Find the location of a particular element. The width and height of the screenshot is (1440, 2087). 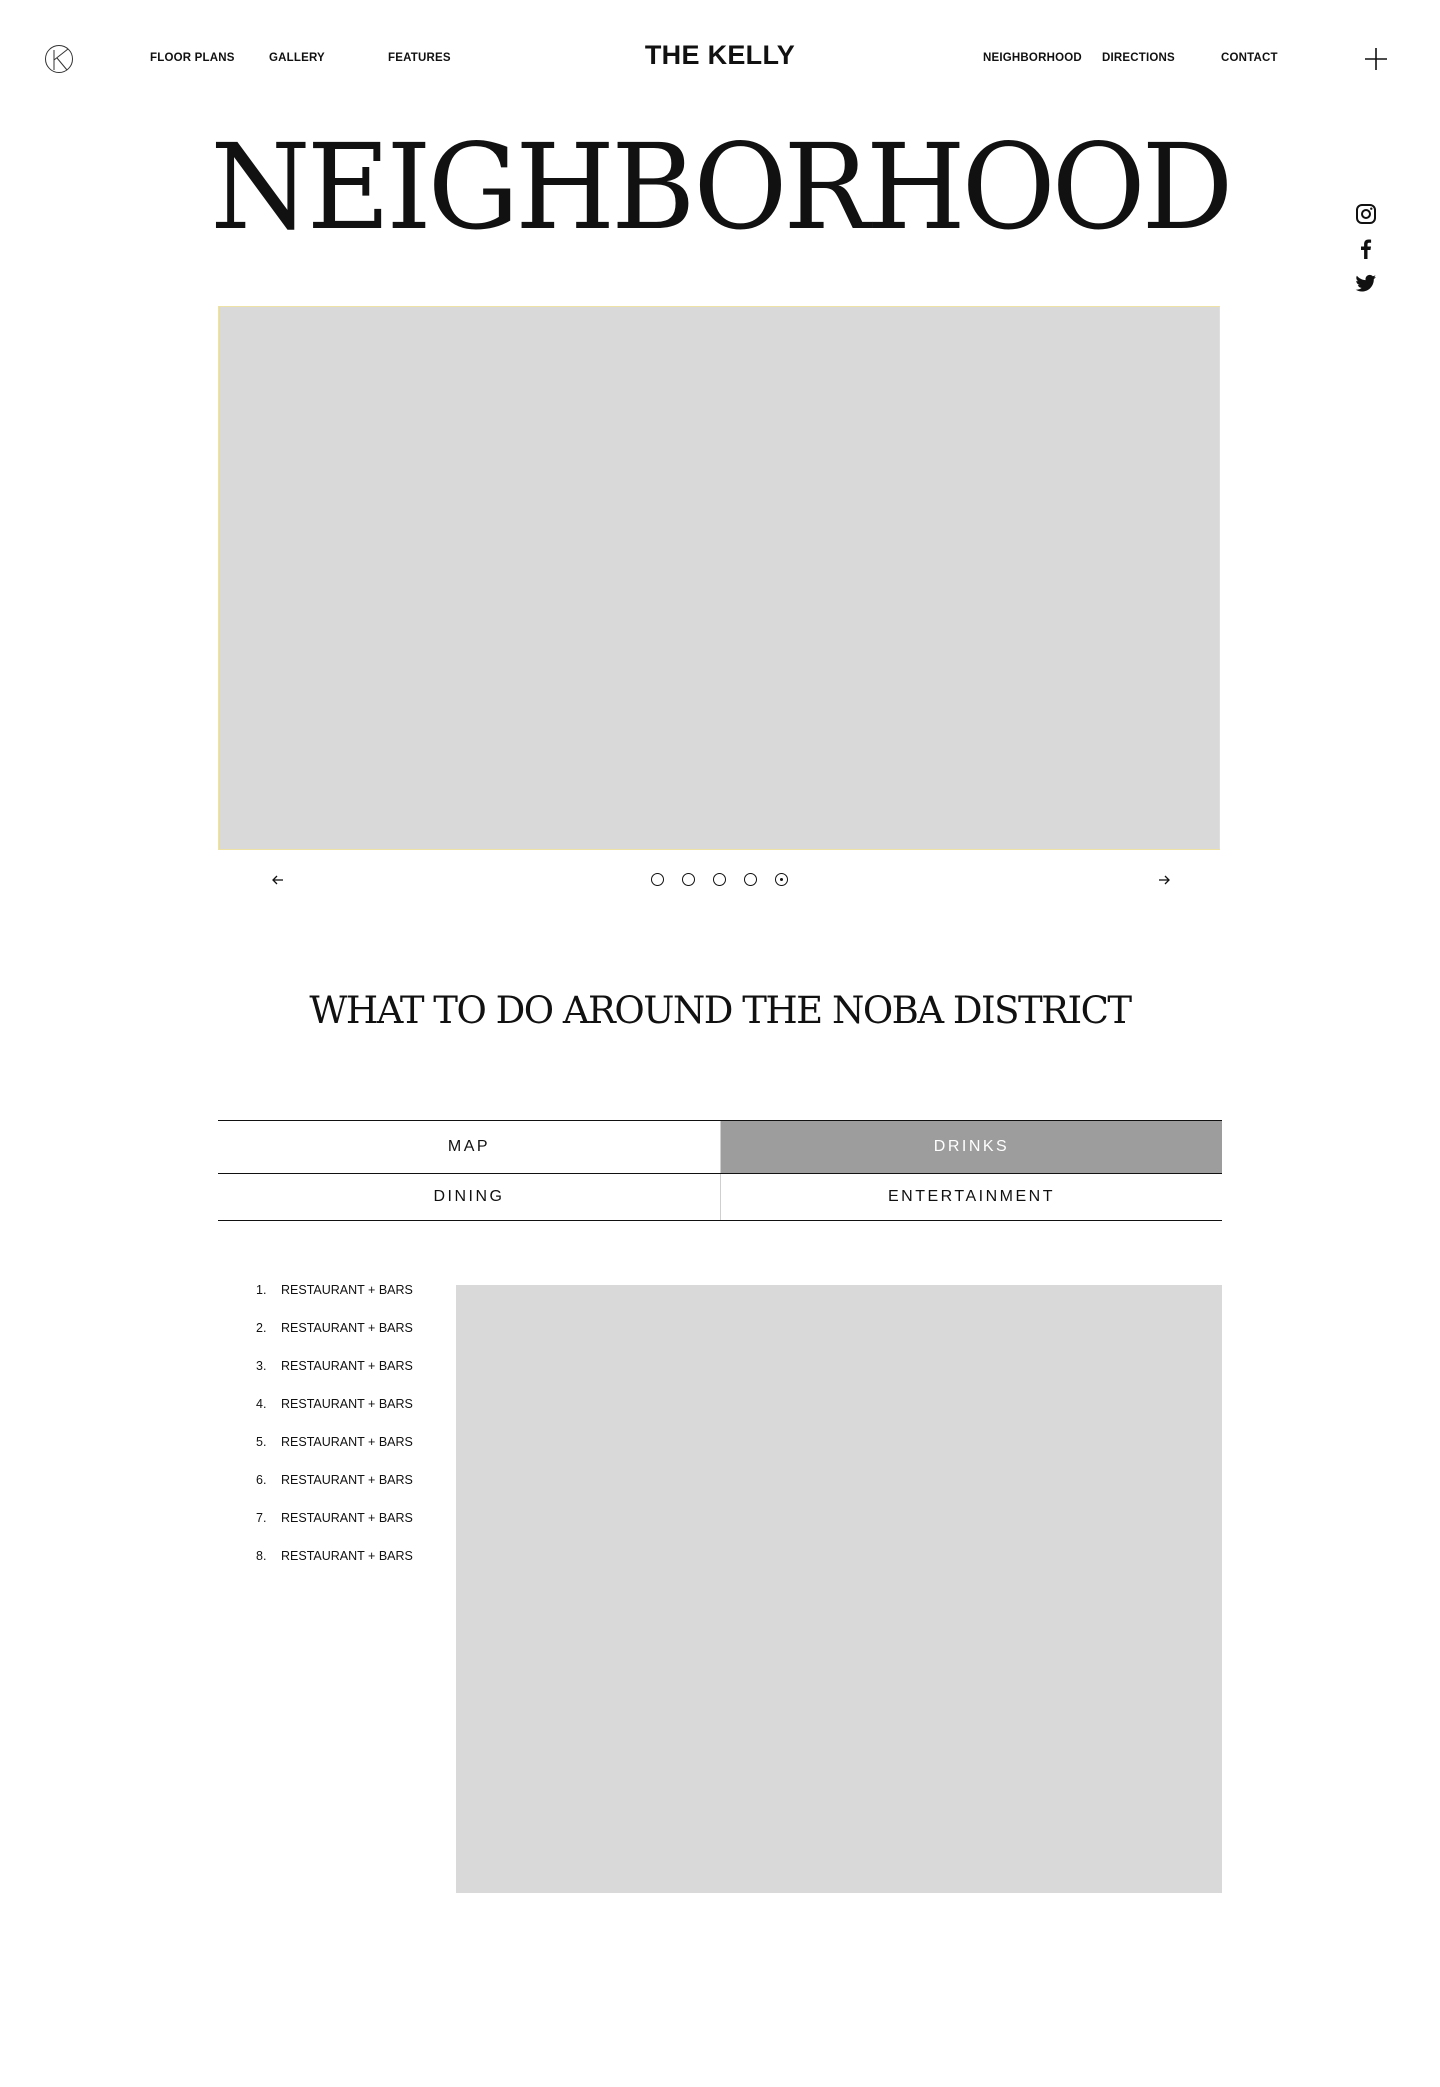

list-item: 7. RESTAURANT + BARS is located at coordinates (334, 1518).